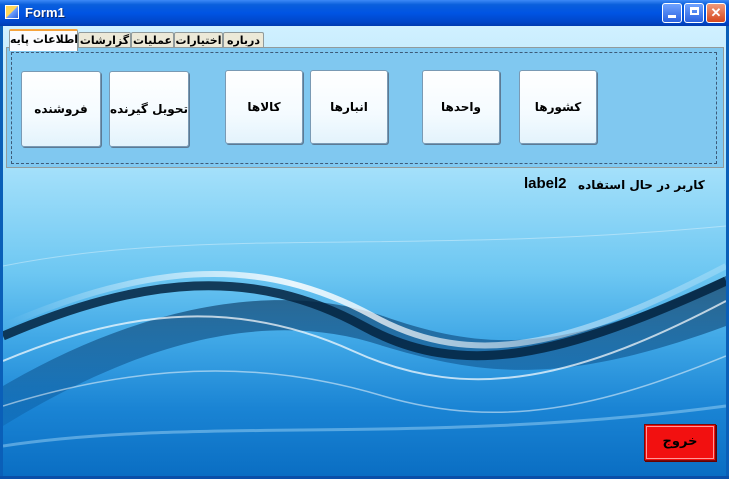  What do you see at coordinates (264, 107) in the screenshot?
I see `goods-button: کالاها` at bounding box center [264, 107].